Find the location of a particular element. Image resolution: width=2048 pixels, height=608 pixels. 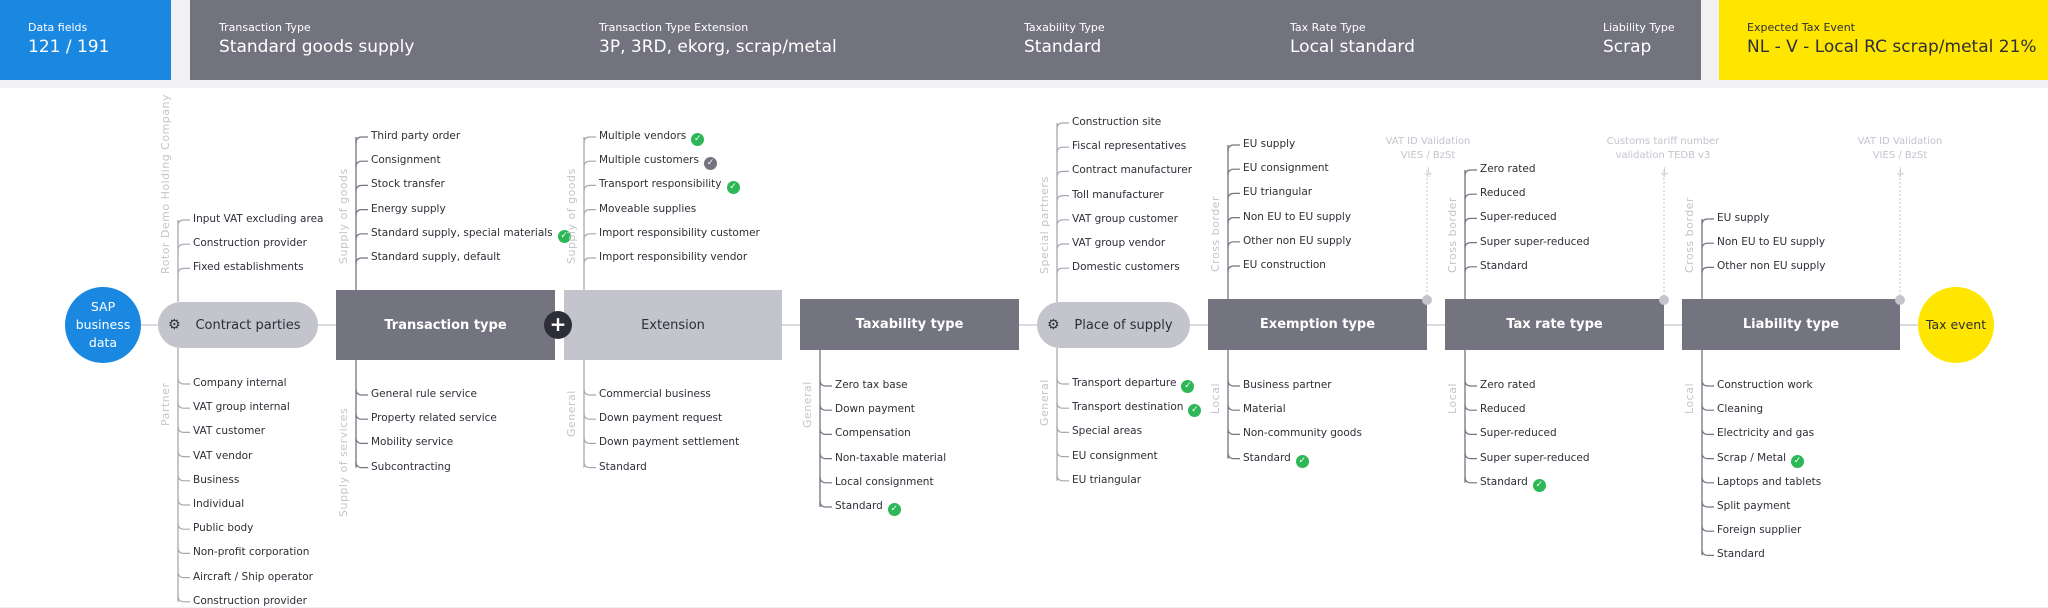

option-item: Transport destination ✓ is located at coordinates (1137, 409).